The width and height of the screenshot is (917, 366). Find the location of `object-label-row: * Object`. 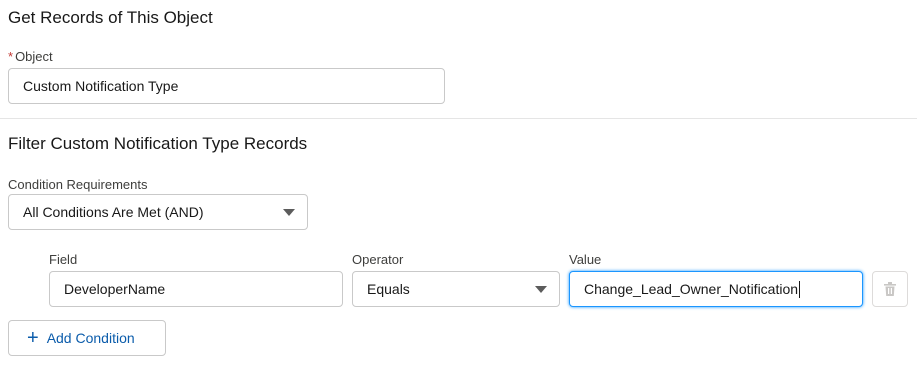

object-label-row: * Object is located at coordinates (30, 56).